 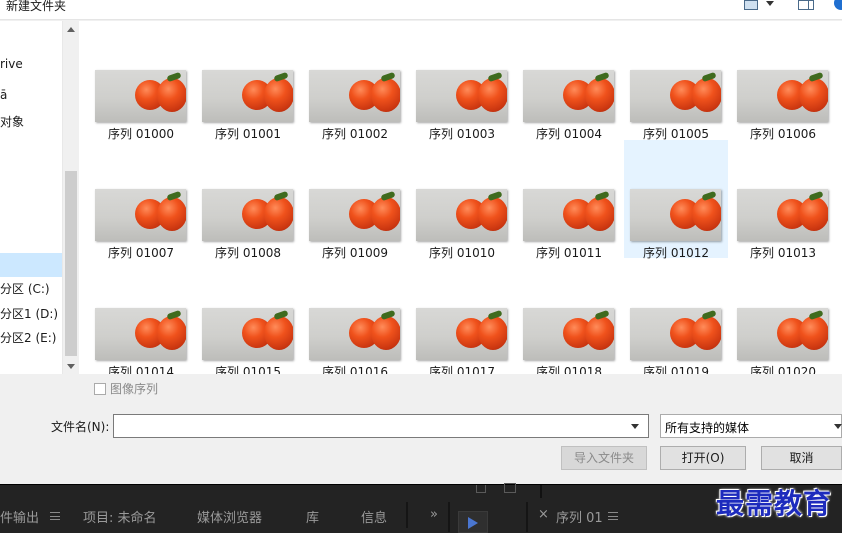 What do you see at coordinates (751, 426) in the screenshot?
I see `file-type-select: 所有支持的媒体` at bounding box center [751, 426].